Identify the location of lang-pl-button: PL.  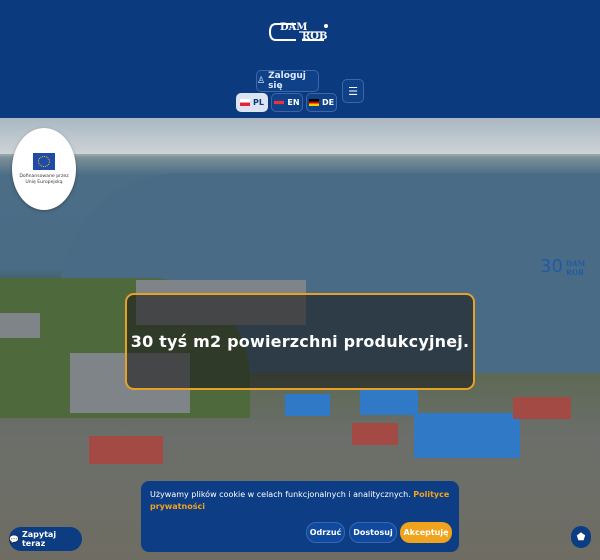
(252, 102).